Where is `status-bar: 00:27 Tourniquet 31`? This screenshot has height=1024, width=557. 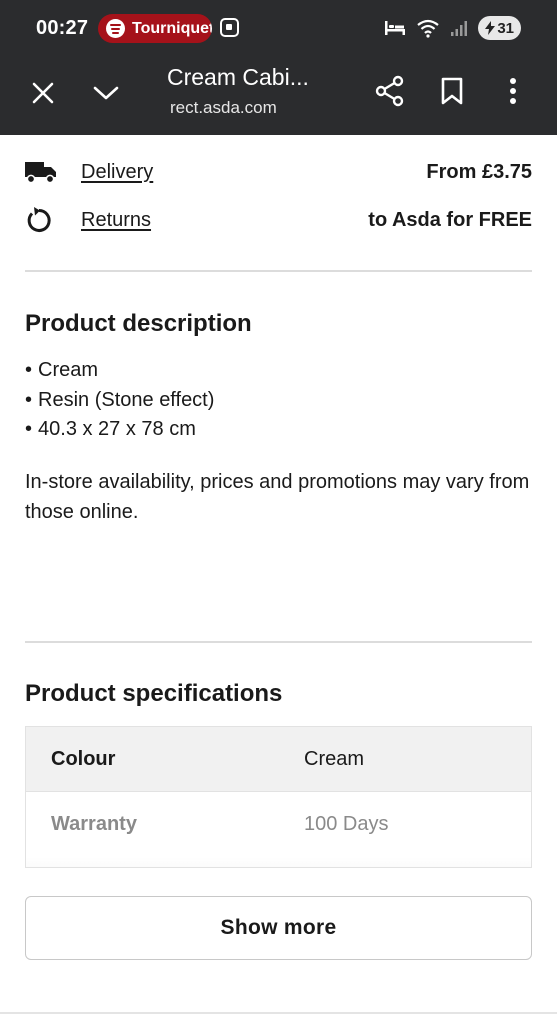
status-bar: 00:27 Tourniquet 31 is located at coordinates (278, 28).